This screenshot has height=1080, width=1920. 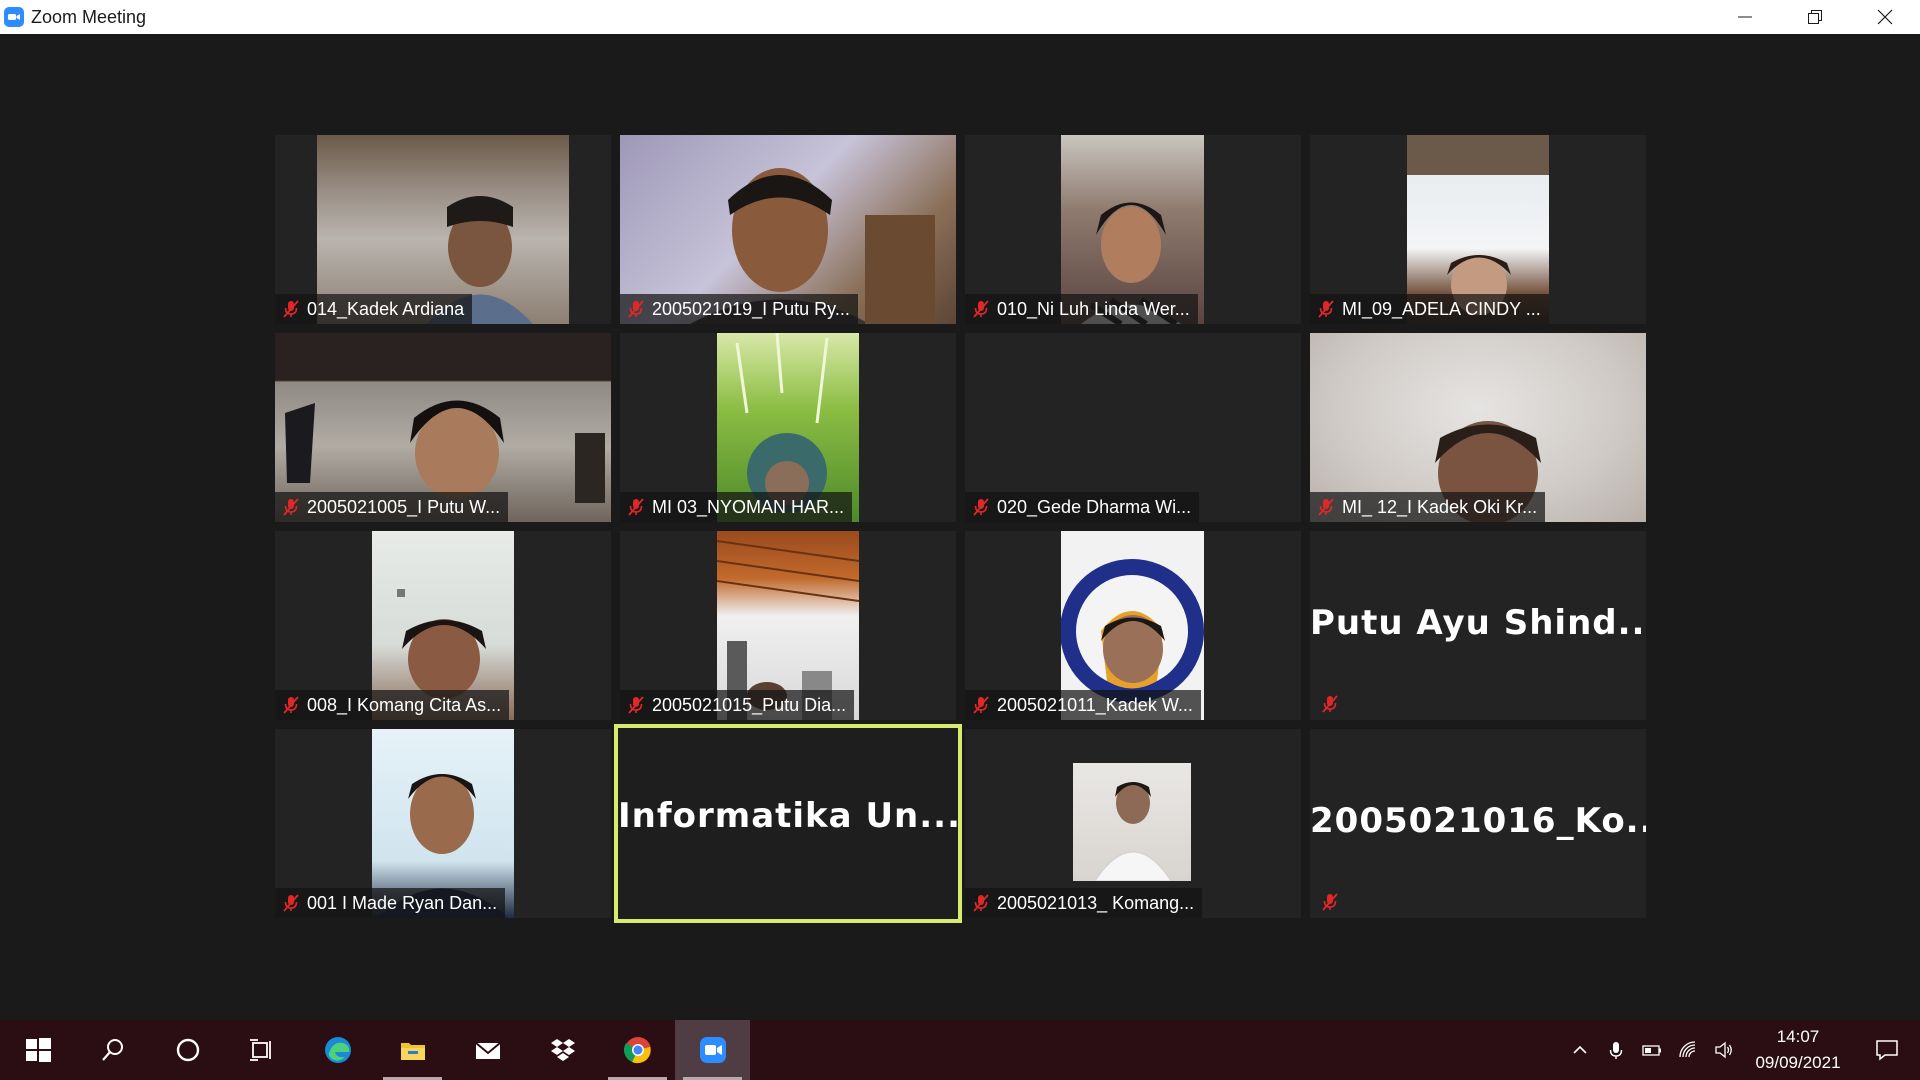 I want to click on zoom-app-icon, so click(x=14, y=17).